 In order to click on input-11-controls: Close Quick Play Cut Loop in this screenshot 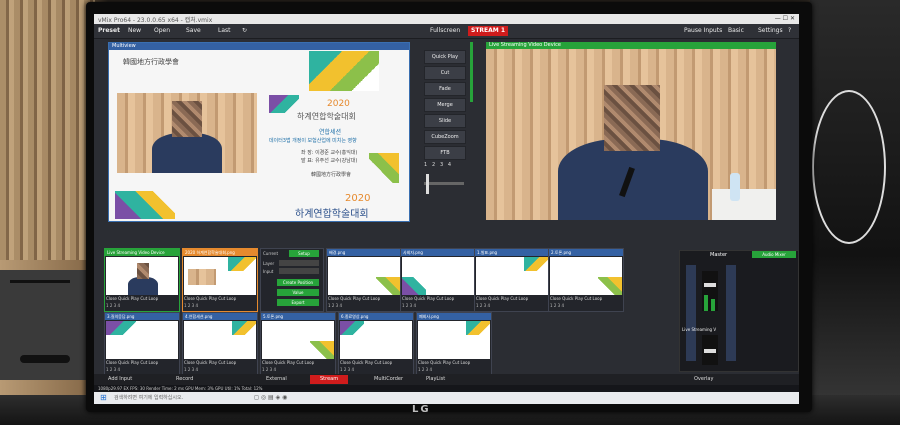, I will do `click(376, 363)`.